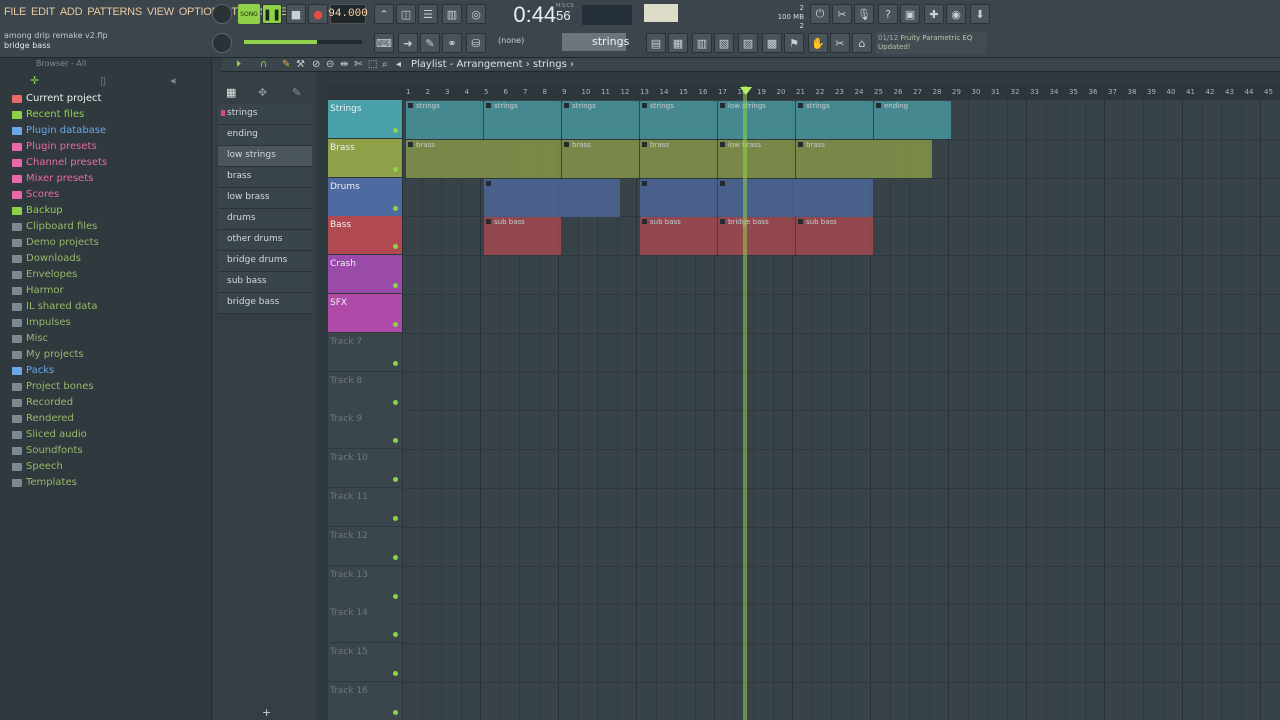 The height and width of the screenshot is (720, 1280). Describe the element at coordinates (365, 545) in the screenshot. I see `track-header-12: Track 12` at that location.